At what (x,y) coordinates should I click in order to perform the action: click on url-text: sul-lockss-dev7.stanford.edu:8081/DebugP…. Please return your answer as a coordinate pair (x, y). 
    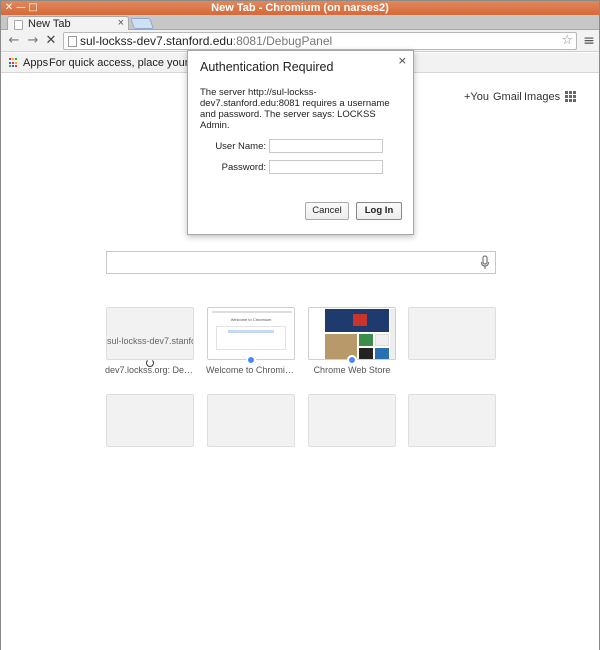
    Looking at the image, I should click on (206, 41).